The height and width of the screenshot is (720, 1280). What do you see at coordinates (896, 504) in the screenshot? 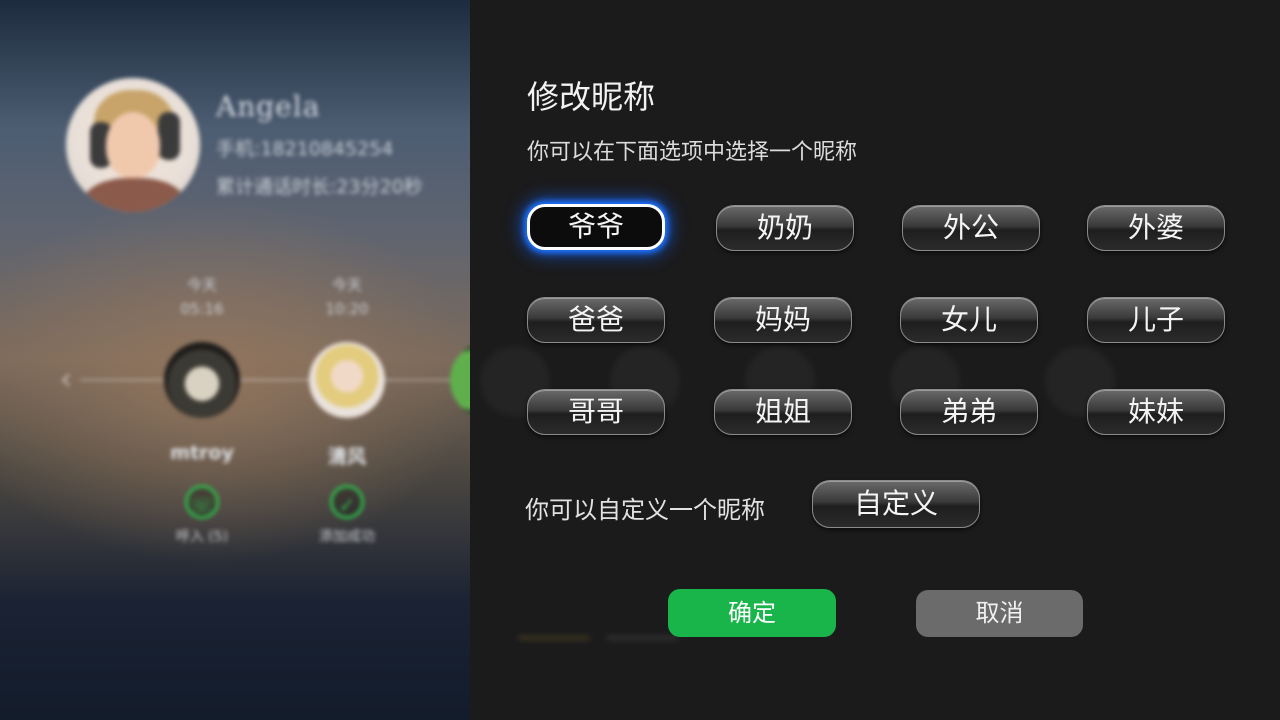
I see `custom-nickname-button: 自定义` at bounding box center [896, 504].